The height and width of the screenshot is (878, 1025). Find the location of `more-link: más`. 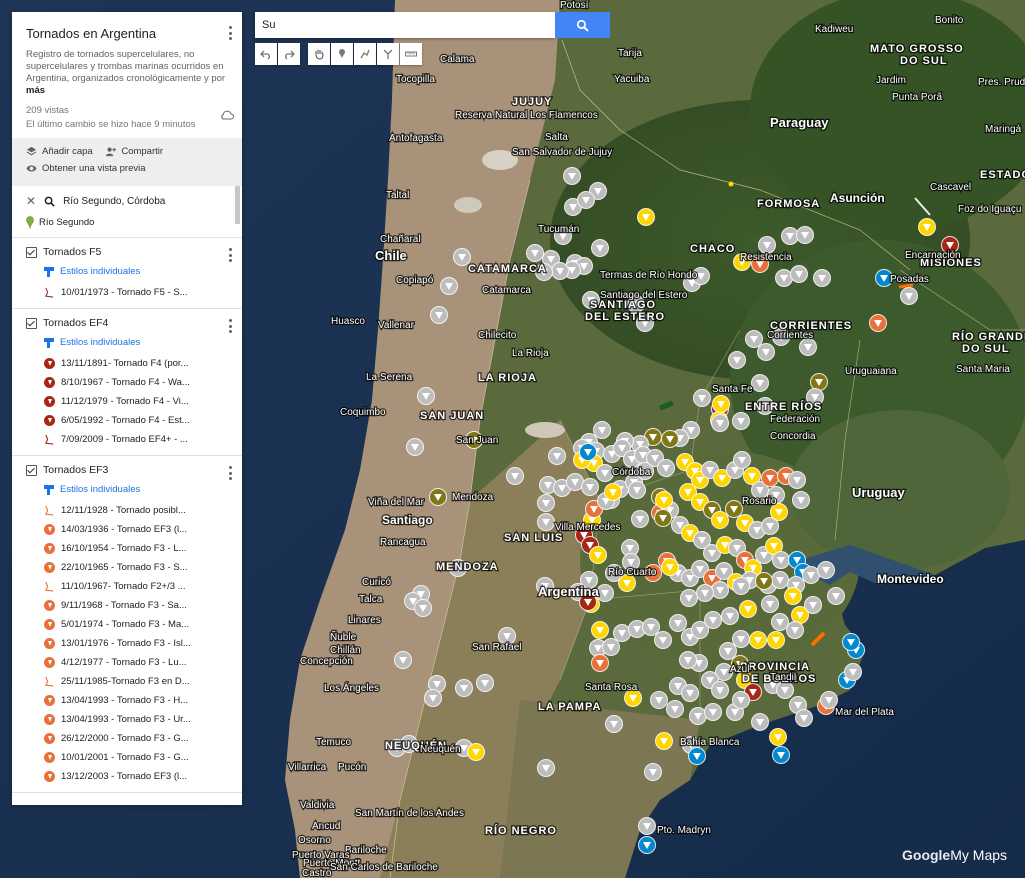

more-link: más is located at coordinates (35, 90).